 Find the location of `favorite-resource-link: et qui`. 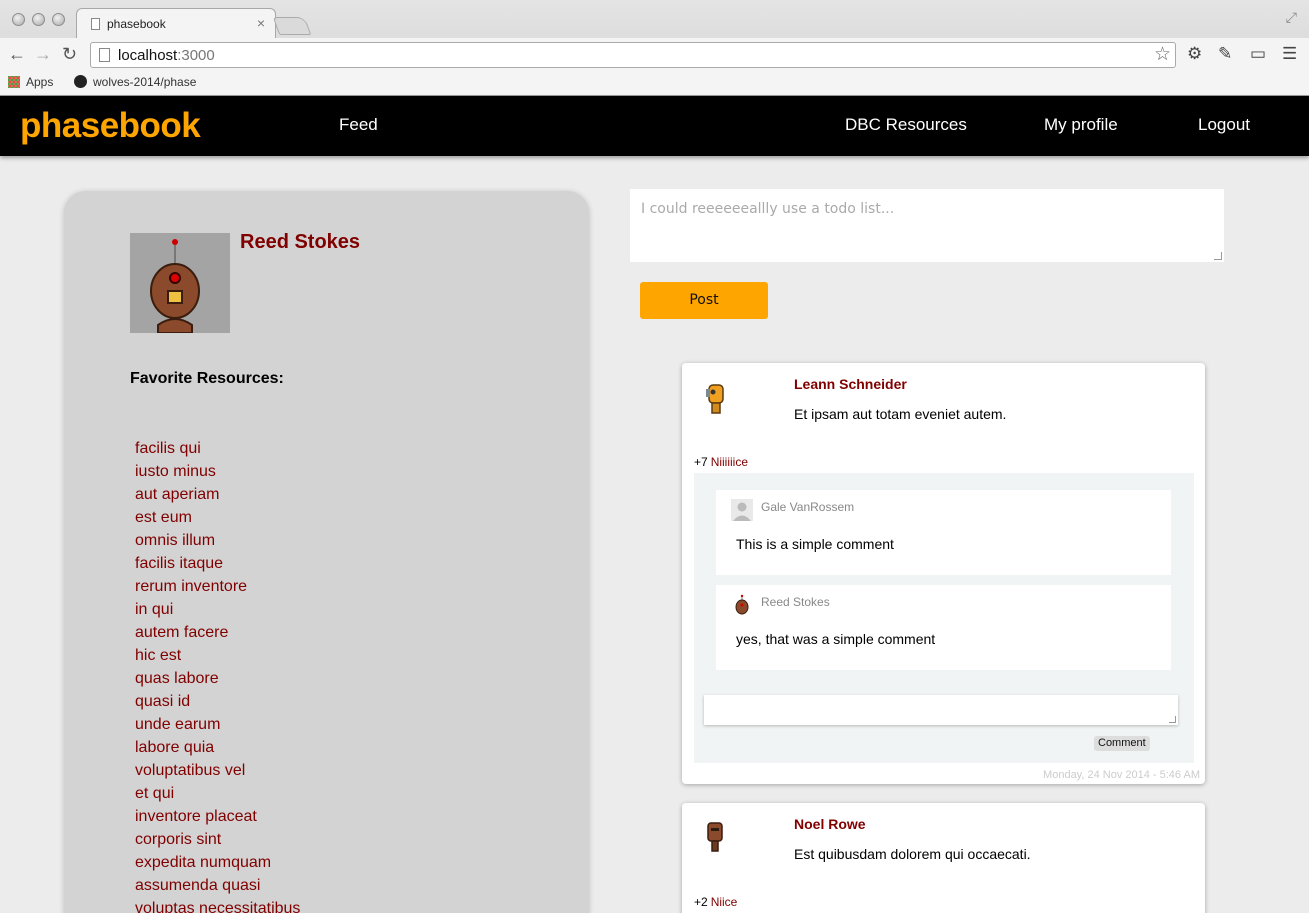

favorite-resource-link: et qui is located at coordinates (217, 796).